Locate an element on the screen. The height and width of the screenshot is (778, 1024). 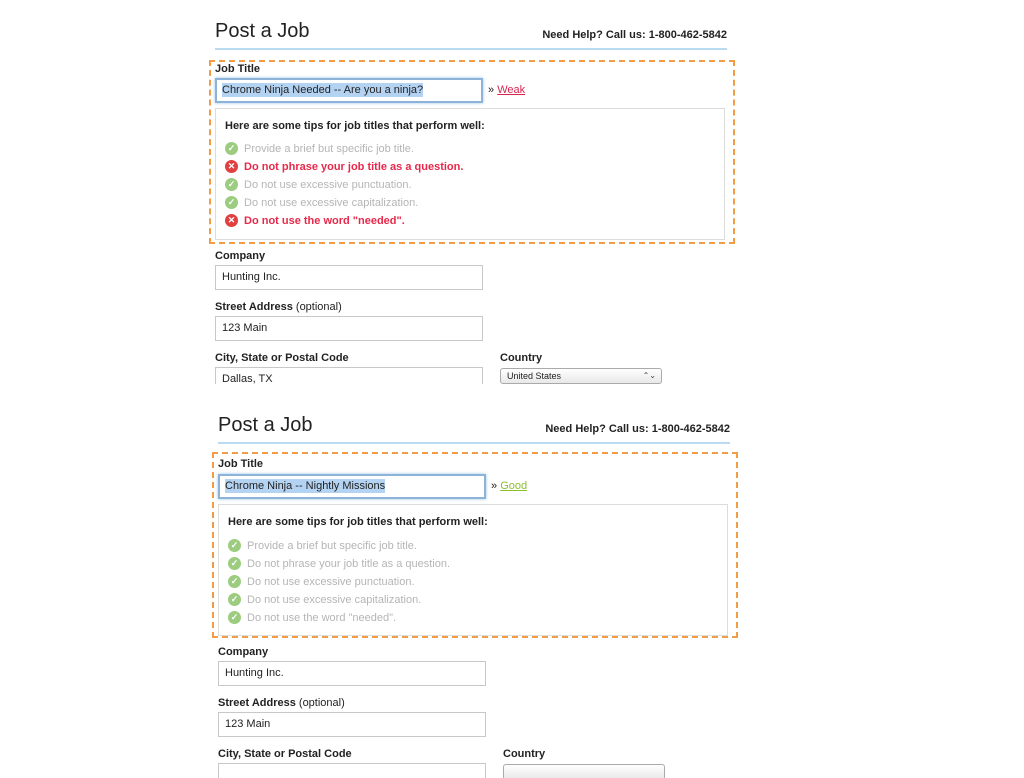
strength-value: Good is located at coordinates (513, 486).